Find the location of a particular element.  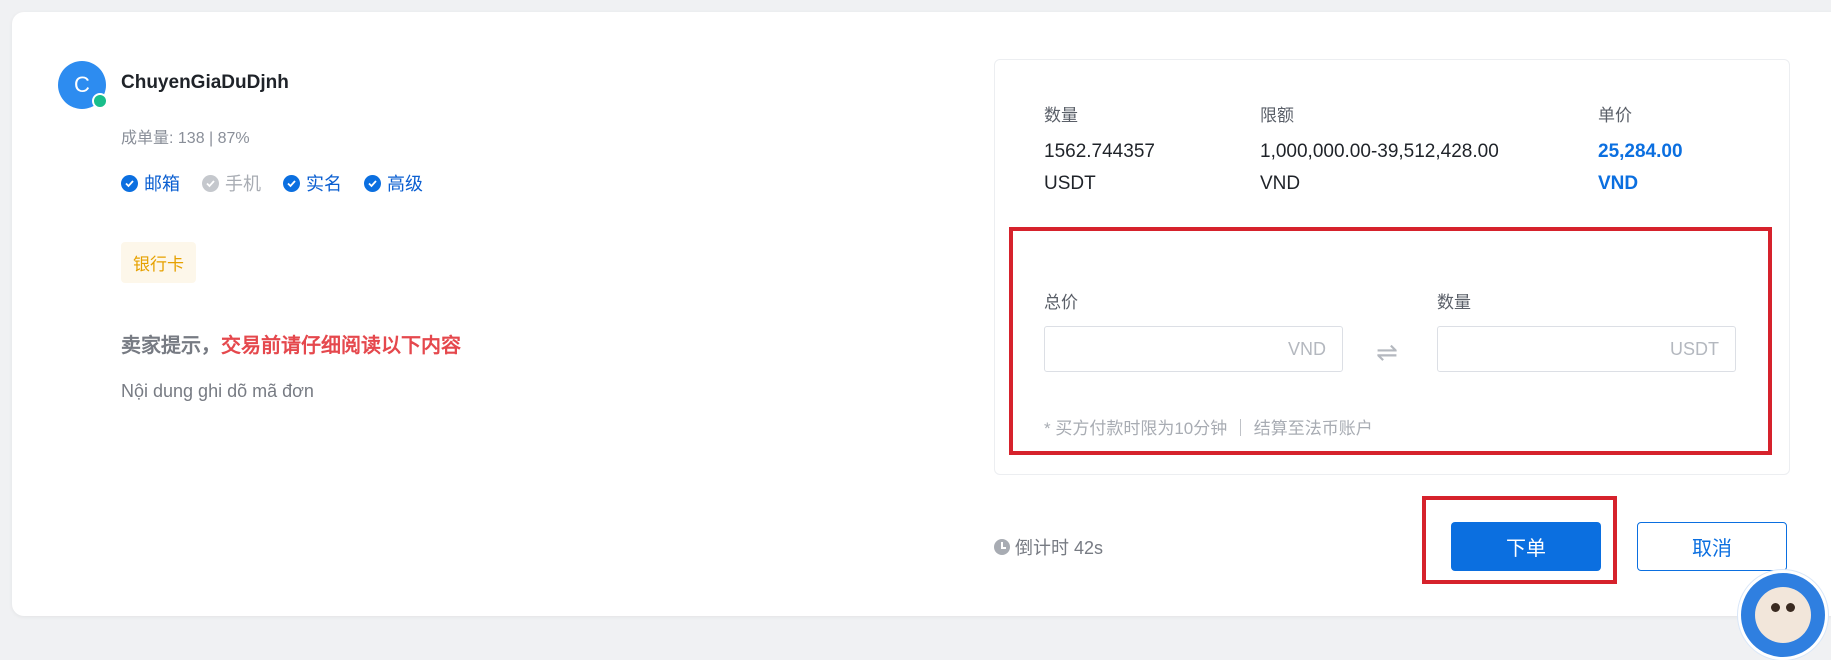

clock-icon is located at coordinates (1002, 547).